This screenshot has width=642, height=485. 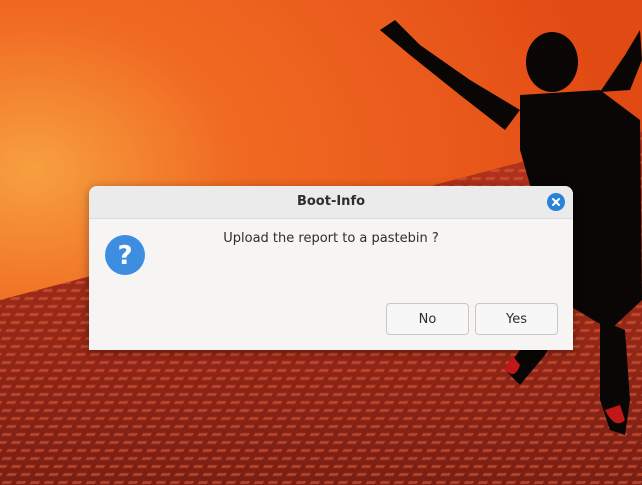 What do you see at coordinates (427, 319) in the screenshot?
I see `no-button: No` at bounding box center [427, 319].